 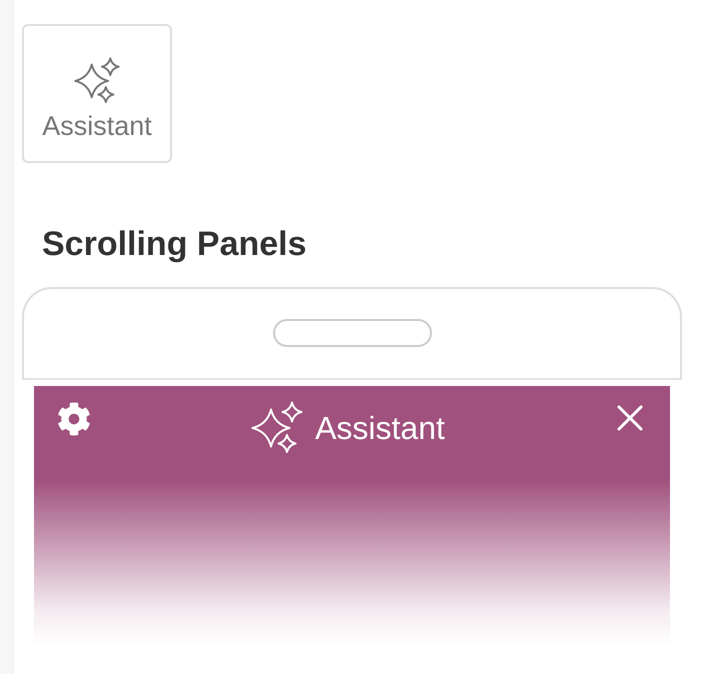 I want to click on settings-button, so click(x=74, y=419).